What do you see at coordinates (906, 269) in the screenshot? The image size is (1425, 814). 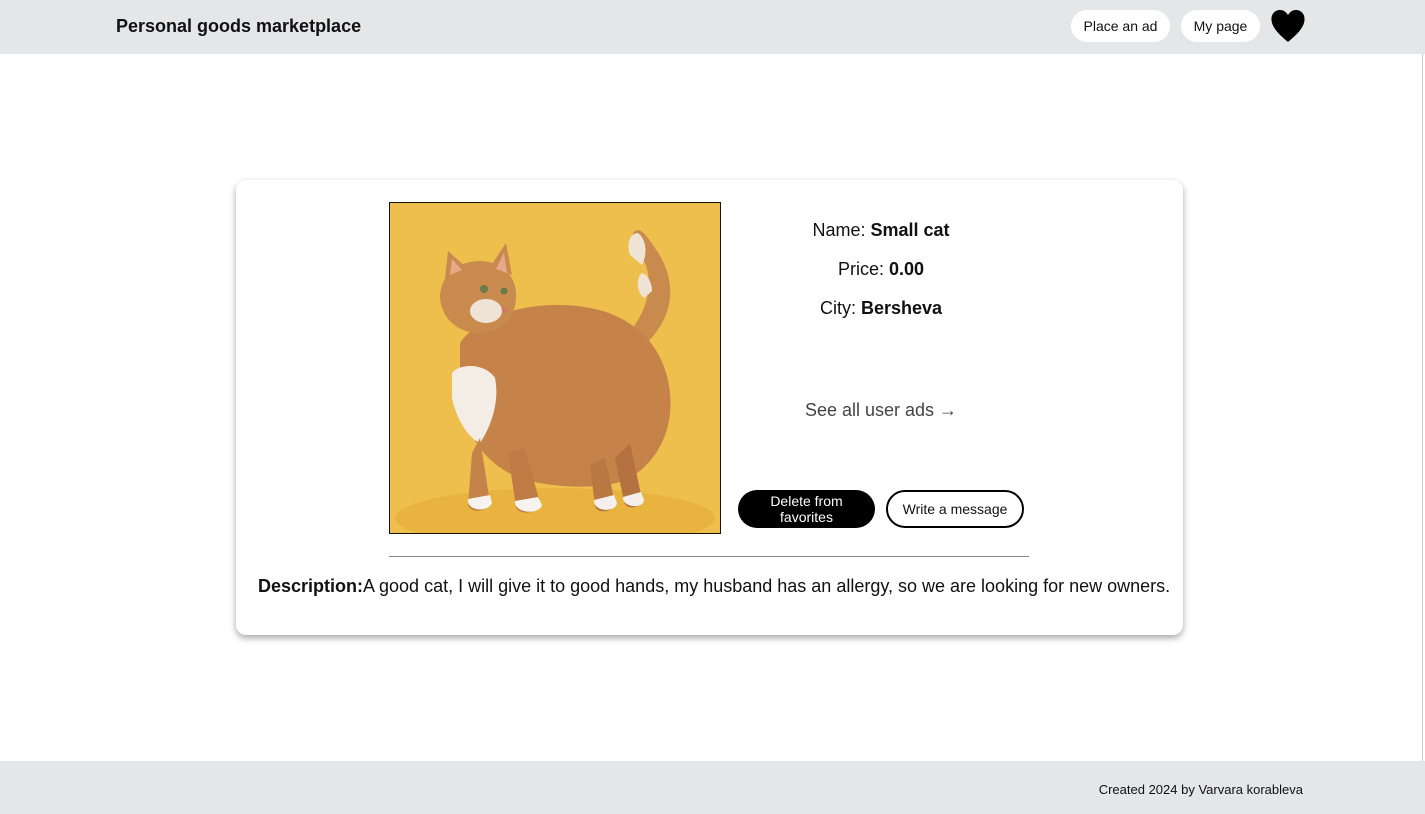 I see `price-value: 0.00` at bounding box center [906, 269].